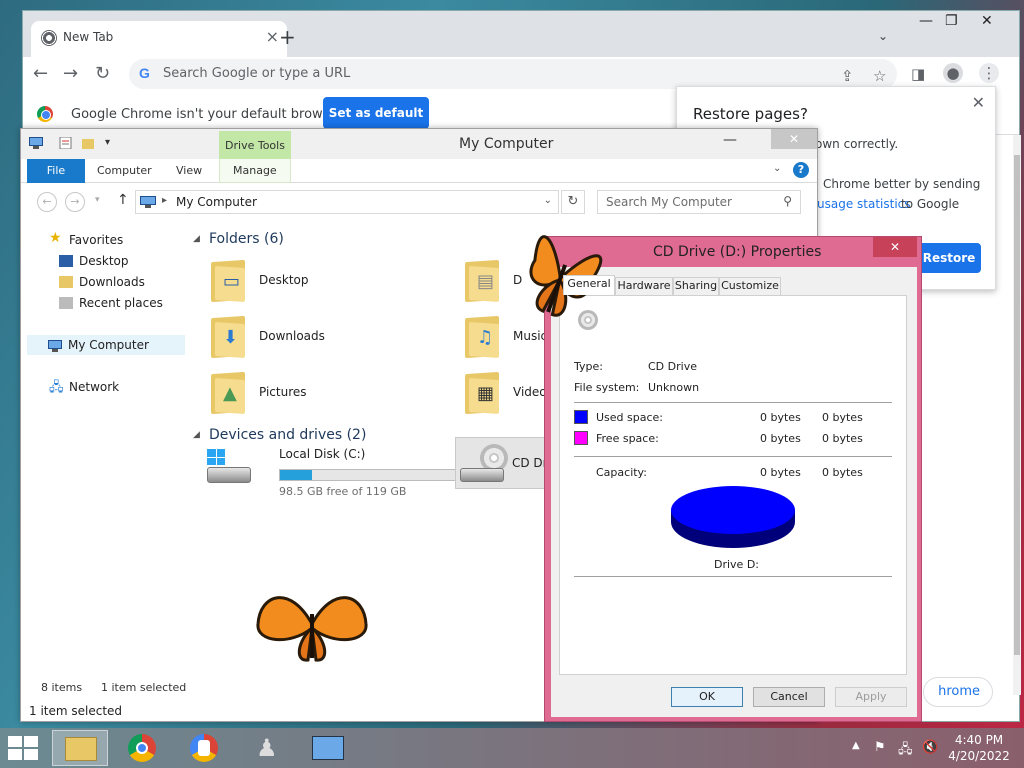  What do you see at coordinates (483, 280) in the screenshot?
I see `documents-folder-icon: ▤` at bounding box center [483, 280].